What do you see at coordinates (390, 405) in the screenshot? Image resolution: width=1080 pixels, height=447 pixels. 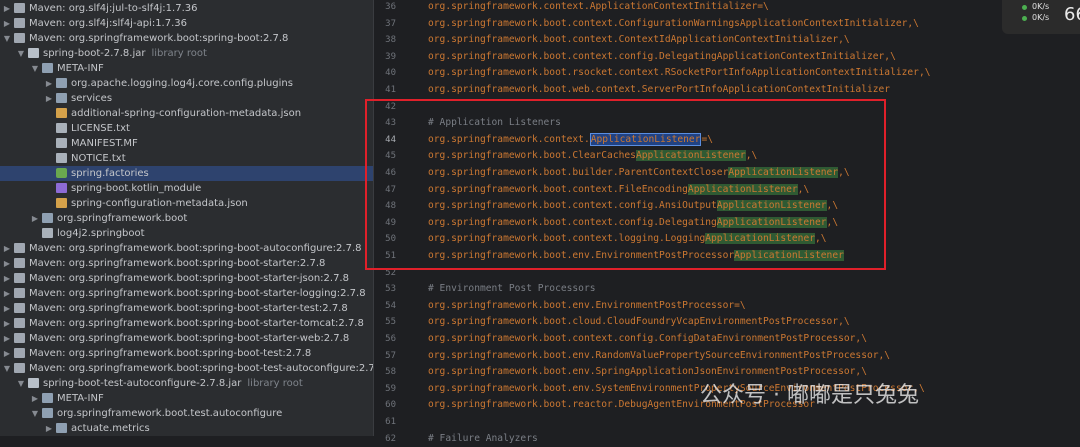 I see `line-number: 60` at bounding box center [390, 405].